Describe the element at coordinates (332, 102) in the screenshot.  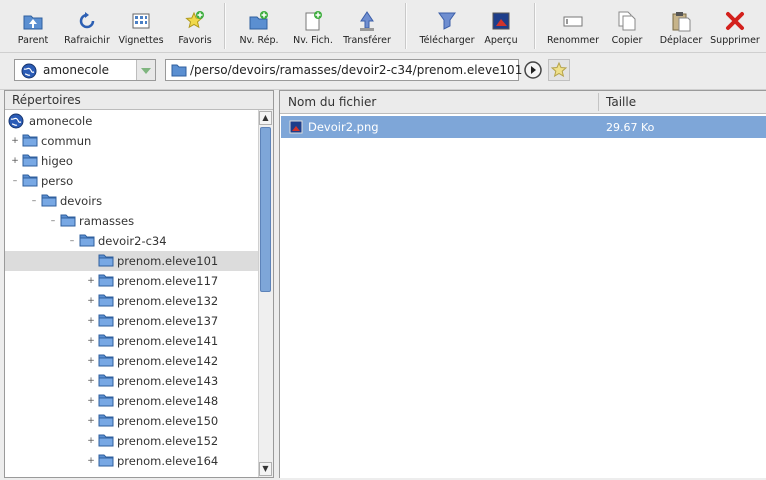
I see `column-header-filename: Nom du fichier` at that location.